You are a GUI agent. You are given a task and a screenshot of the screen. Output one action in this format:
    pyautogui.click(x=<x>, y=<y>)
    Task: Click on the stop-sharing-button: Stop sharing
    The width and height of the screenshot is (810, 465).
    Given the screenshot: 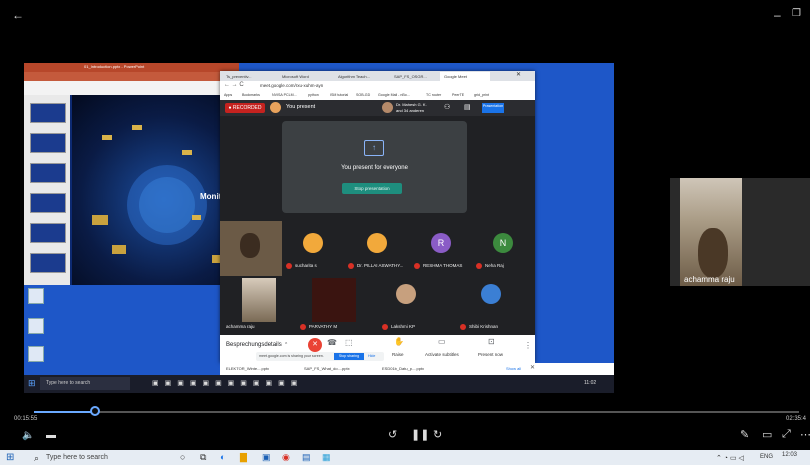 What is the action you would take?
    pyautogui.click(x=349, y=356)
    